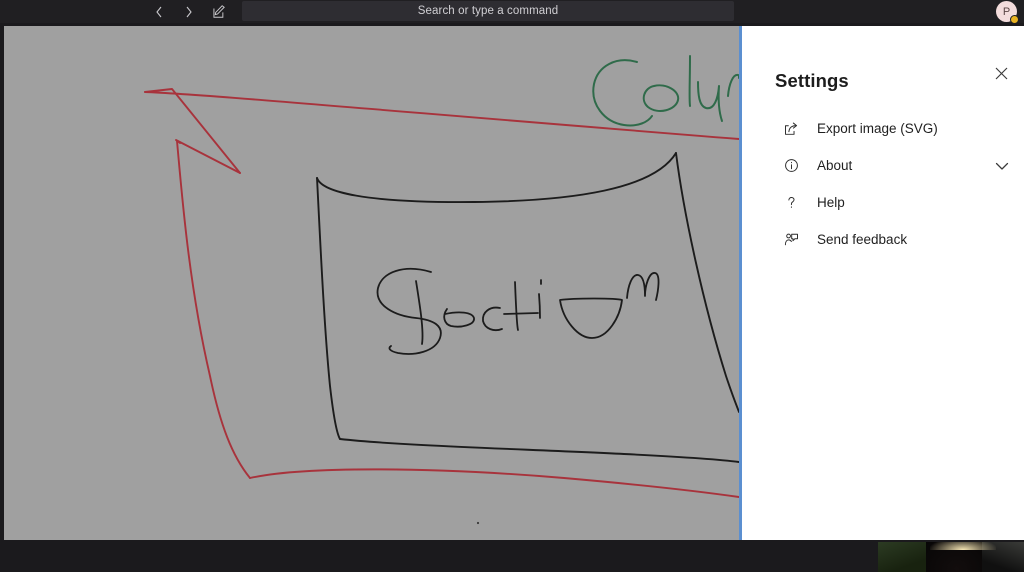 Image resolution: width=1024 pixels, height=572 pixels. Describe the element at coordinates (877, 128) in the screenshot. I see `menu-item-label: Export image (SVG)` at that location.